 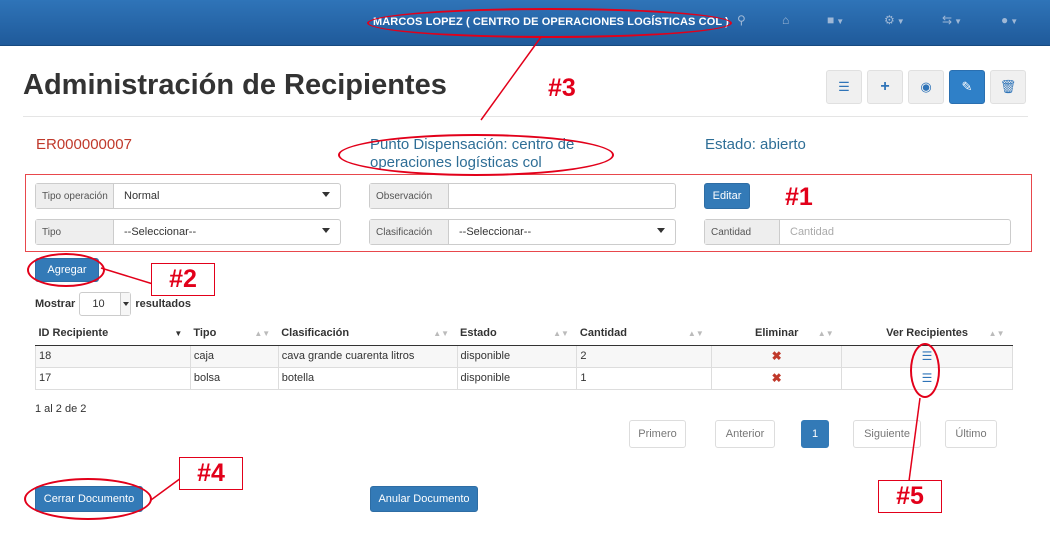 I want to click on col-header-clasificacion: Clasificación ▲▼, so click(x=368, y=333).